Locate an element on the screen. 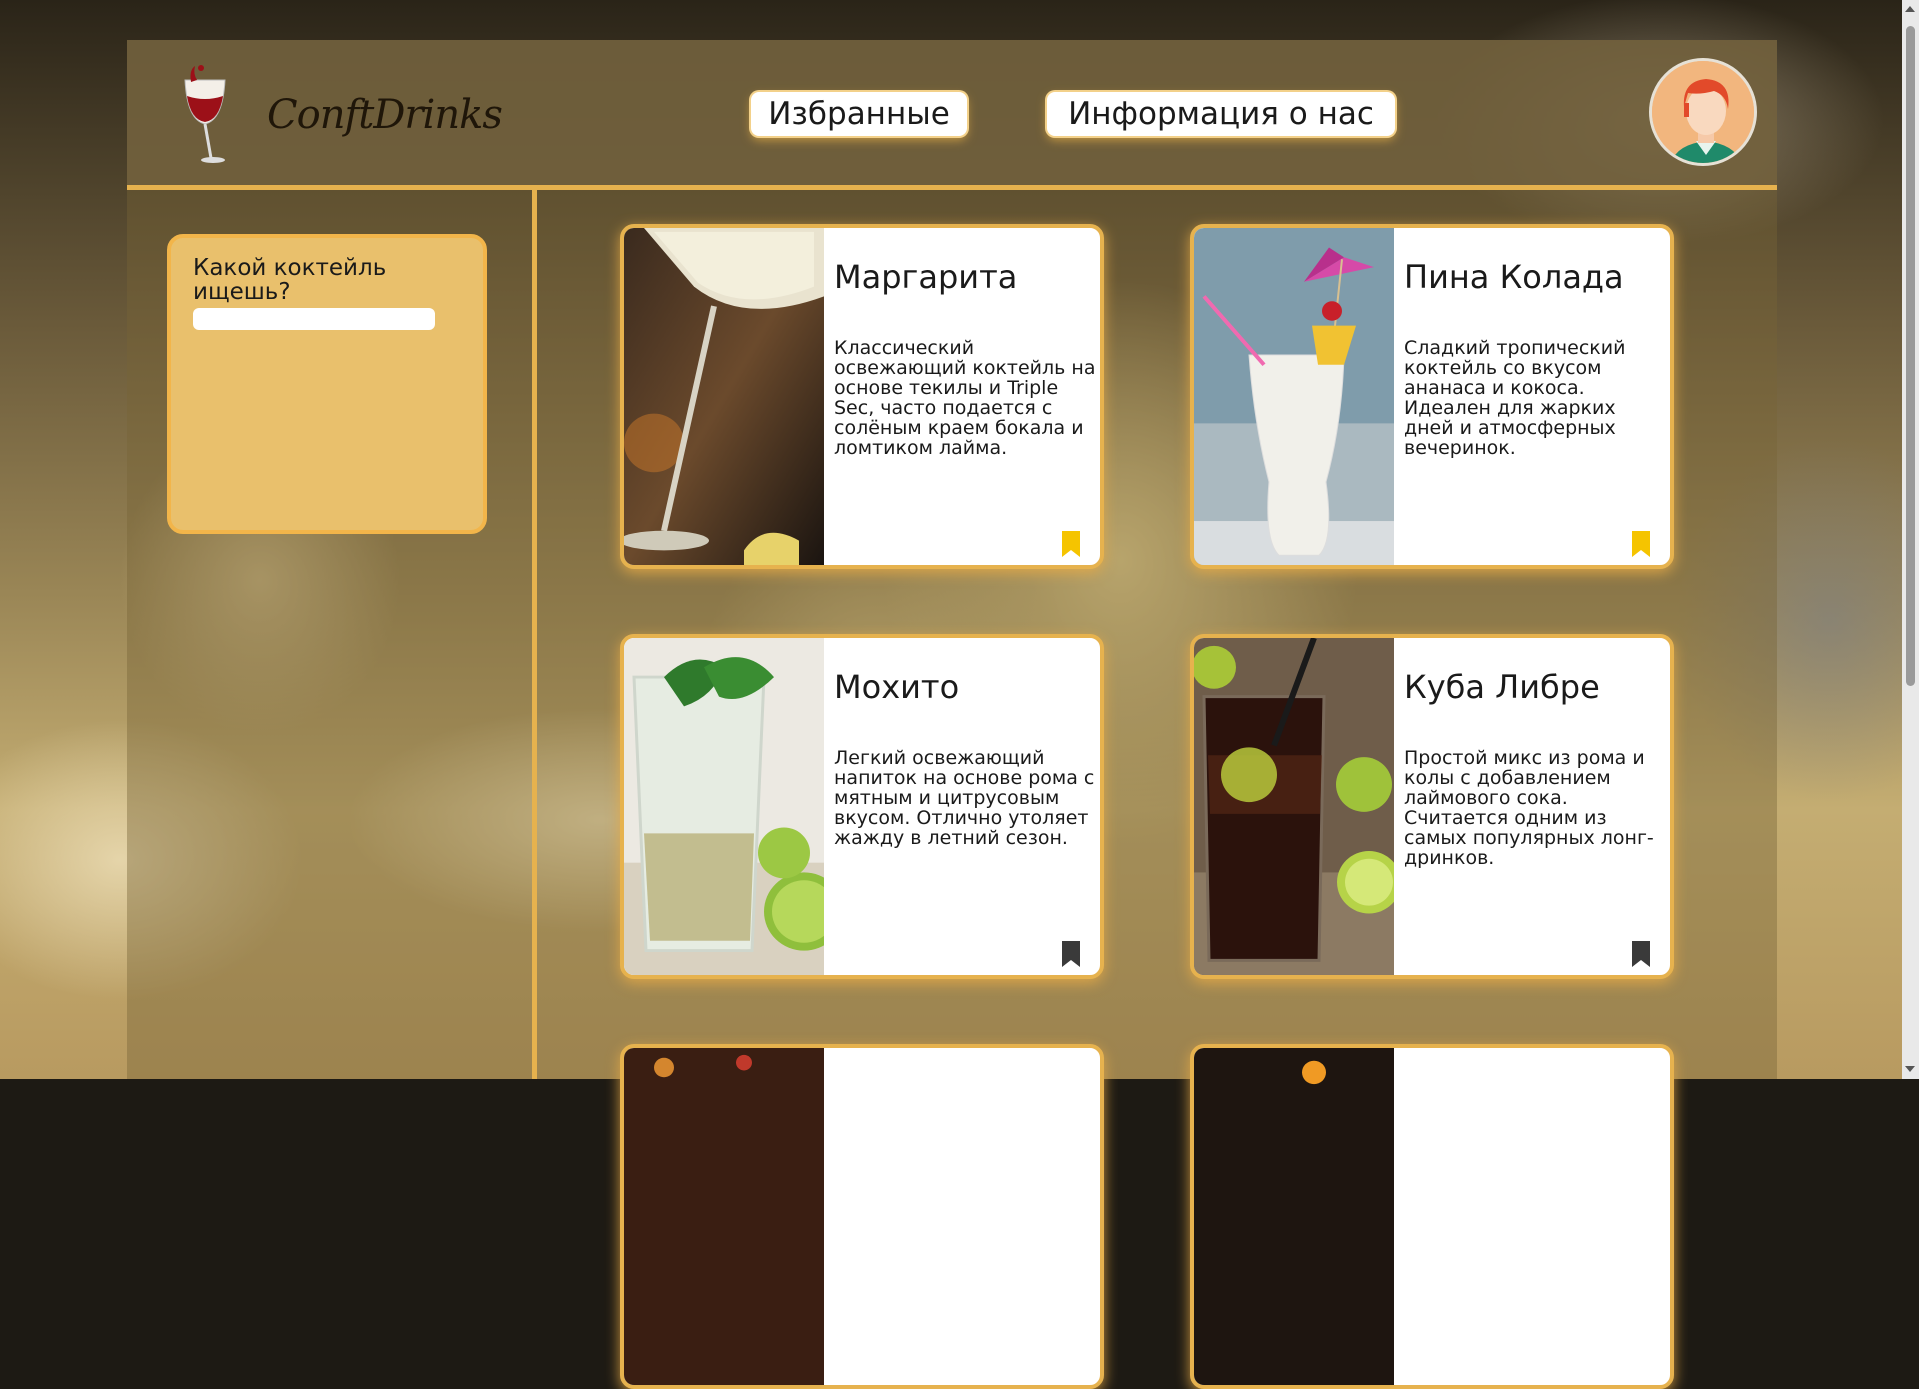 This screenshot has width=1919, height=1389. search-input is located at coordinates (314, 319).